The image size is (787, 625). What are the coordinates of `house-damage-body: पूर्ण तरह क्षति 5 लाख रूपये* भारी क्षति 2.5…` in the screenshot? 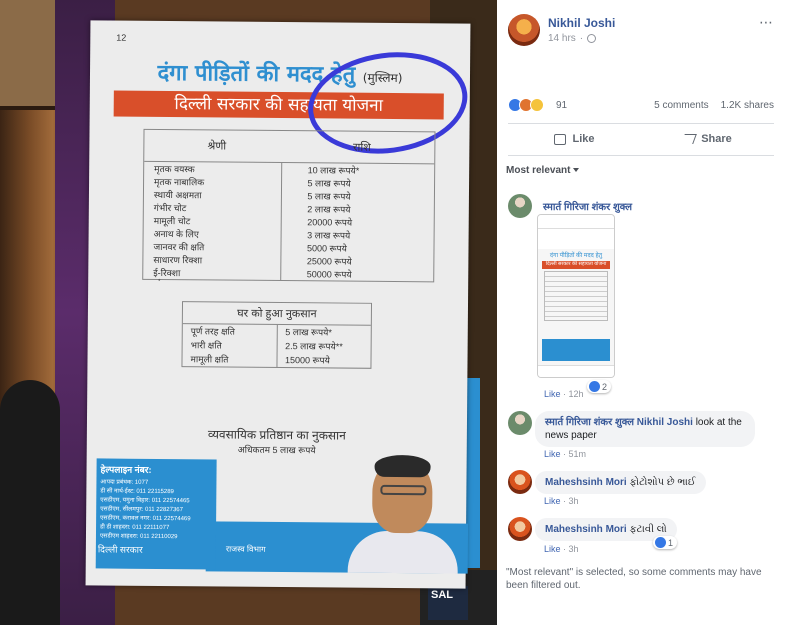 It's located at (276, 346).